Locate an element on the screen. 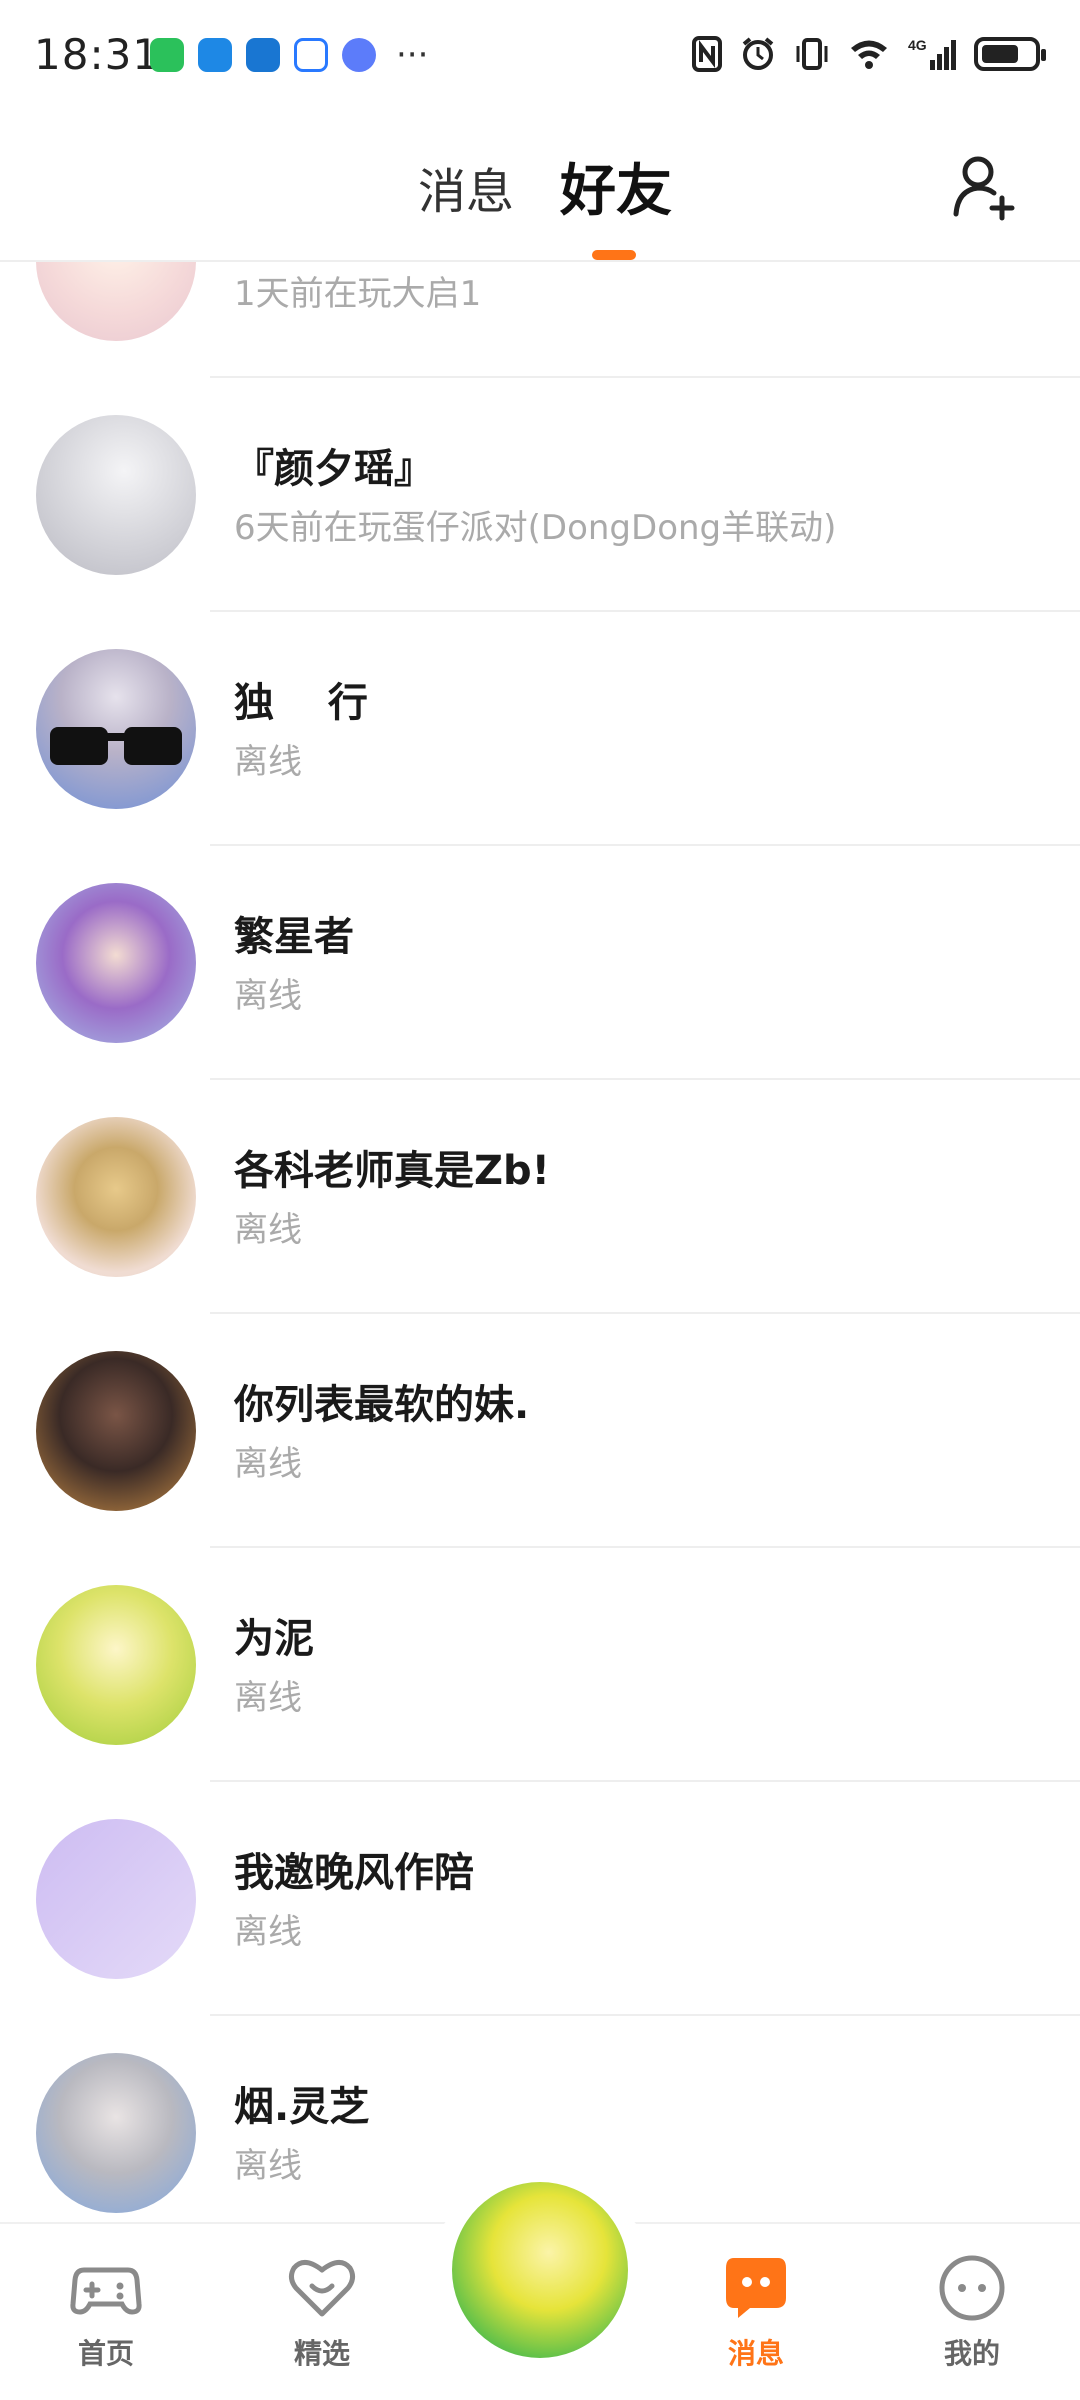 The height and width of the screenshot is (2400, 1080). friend-row: 我邀晚风作陪 离线 is located at coordinates (540, 1899).